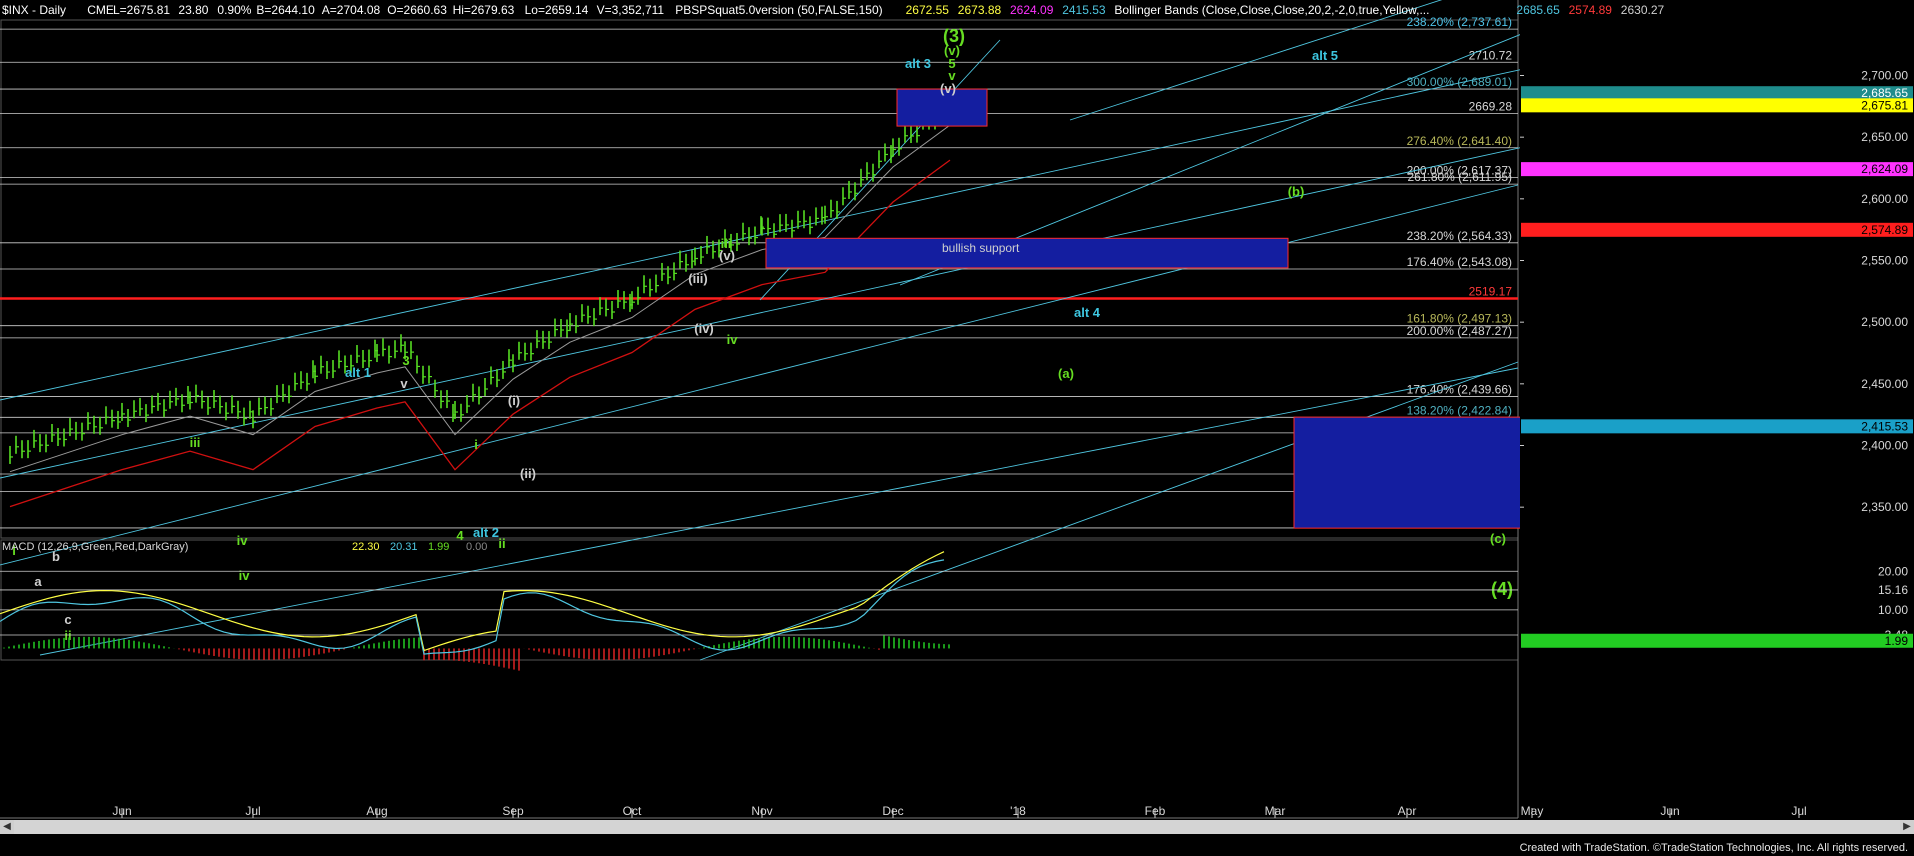 The height and width of the screenshot is (856, 1914). Describe the element at coordinates (1893, 610) in the screenshot. I see `macd-tick-label: 10.00` at that location.